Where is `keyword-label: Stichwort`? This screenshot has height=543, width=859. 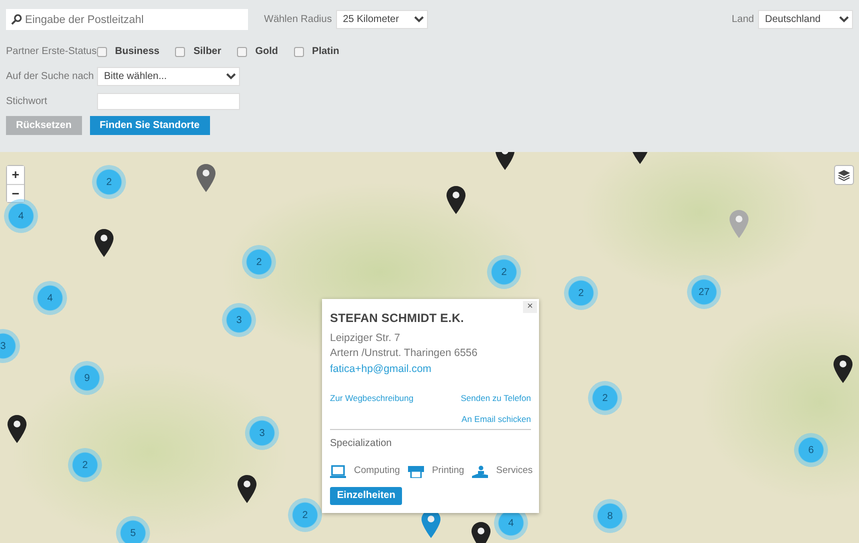 keyword-label: Stichwort is located at coordinates (27, 102).